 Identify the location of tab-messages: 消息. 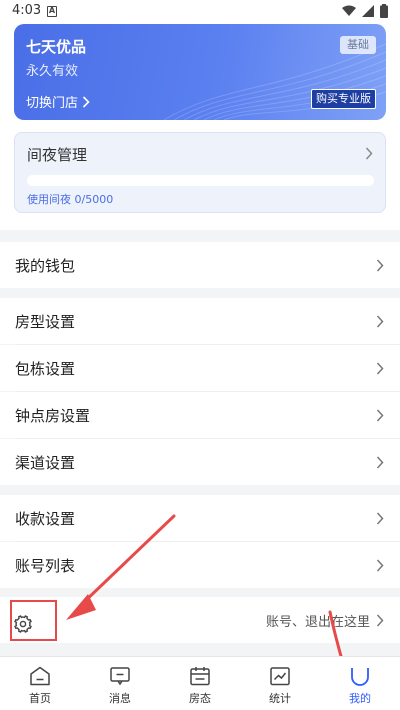
(120, 683).